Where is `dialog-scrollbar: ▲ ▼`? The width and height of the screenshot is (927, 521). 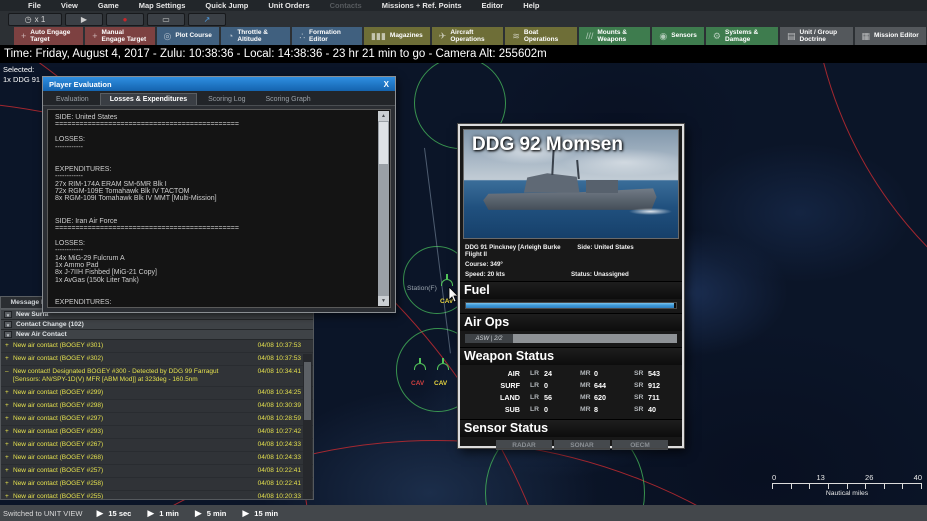
dialog-scrollbar: ▲ ▼ is located at coordinates (383, 208).